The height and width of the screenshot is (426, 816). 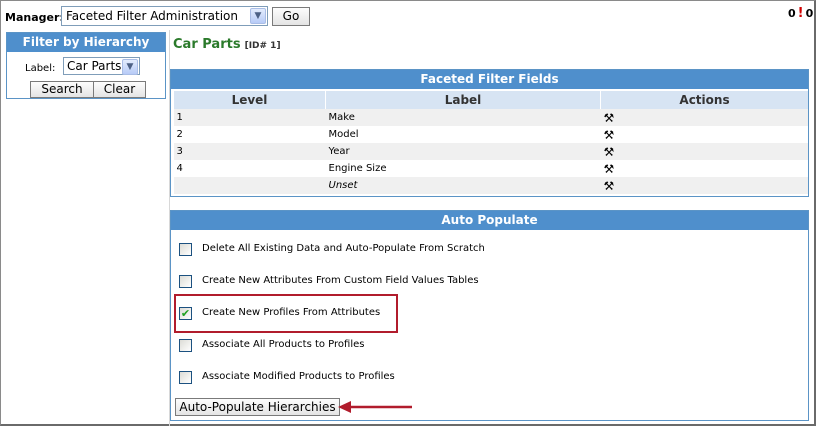 I want to click on table-row: 1 Make ⚒, so click(x=490, y=117).